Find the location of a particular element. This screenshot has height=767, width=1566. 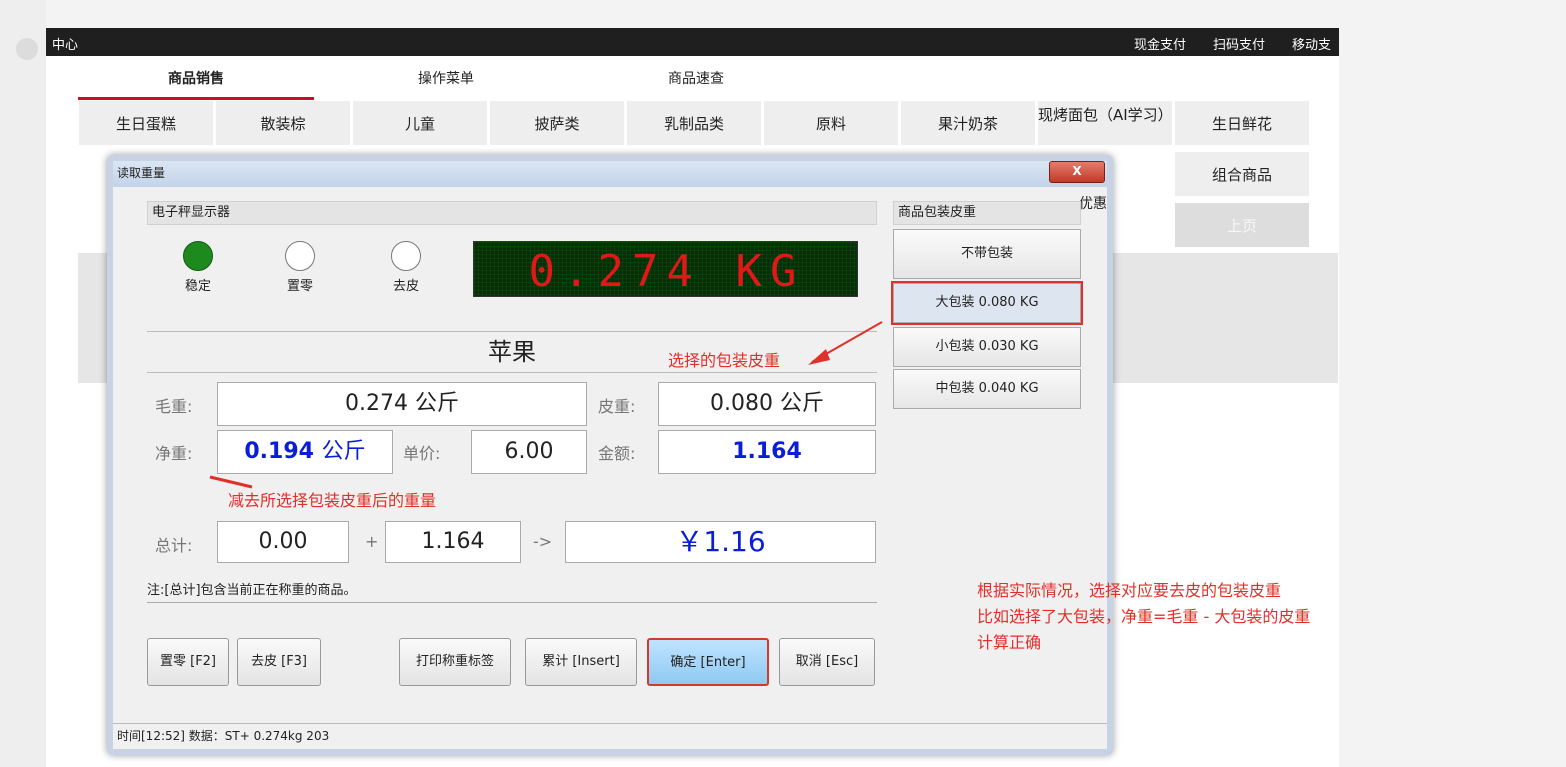

category-button: 现烤面包（AI学习） is located at coordinates (1105, 123).